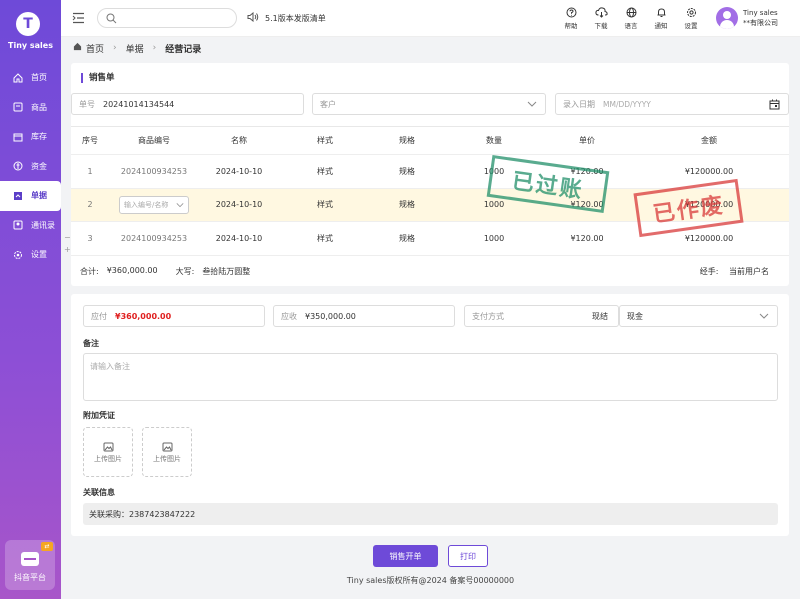 The width and height of the screenshot is (800, 599). I want to click on payment-method-select: 支付方式 现结, so click(541, 316).